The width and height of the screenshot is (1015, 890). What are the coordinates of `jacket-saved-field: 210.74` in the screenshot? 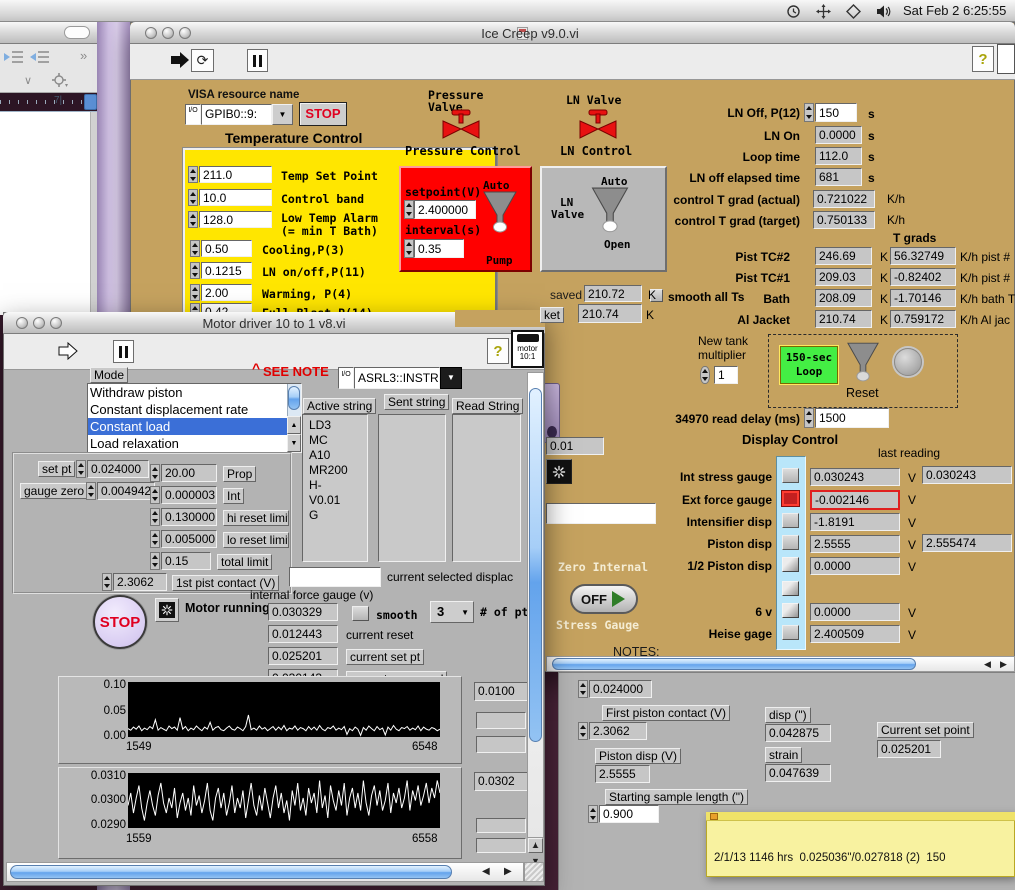 It's located at (610, 313).